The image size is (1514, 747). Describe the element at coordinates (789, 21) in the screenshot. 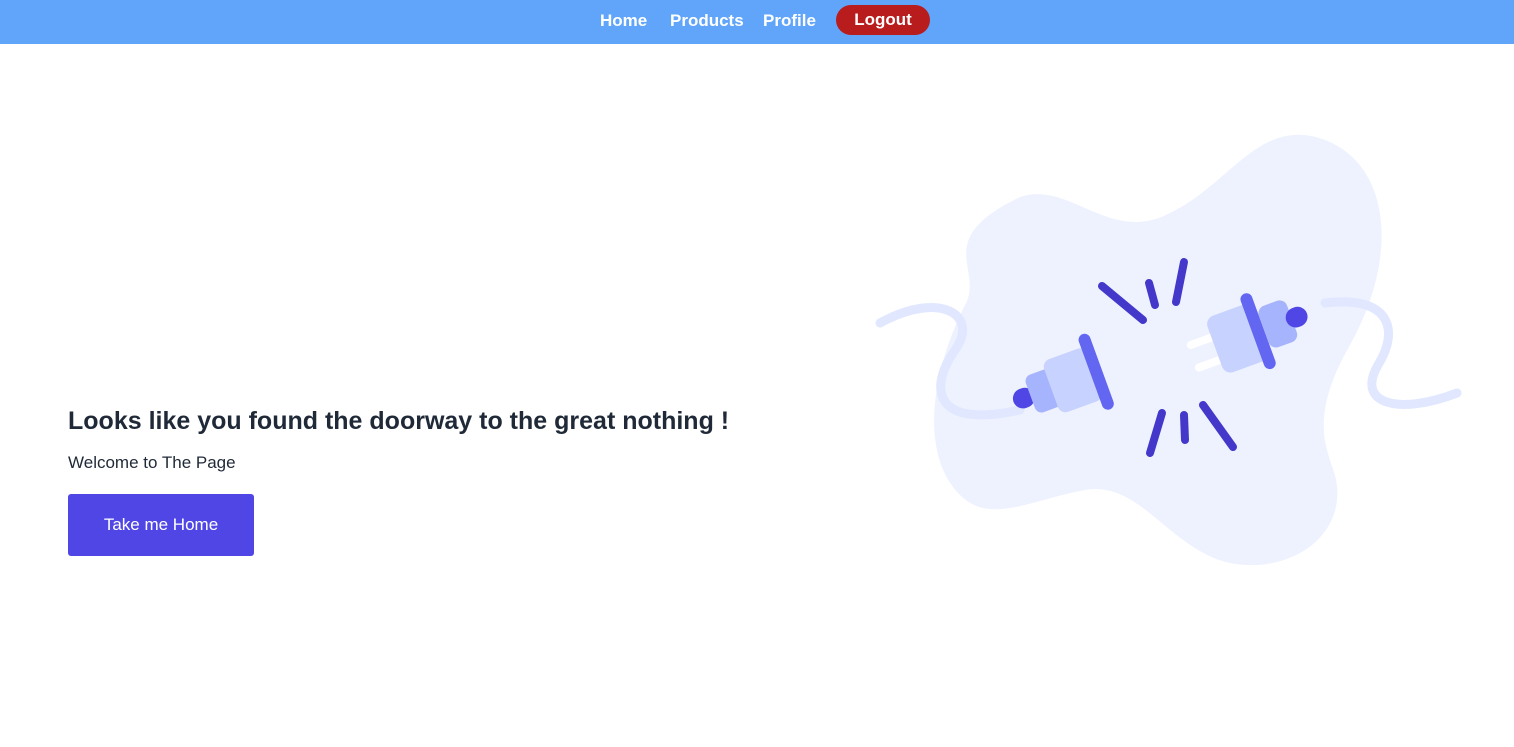

I see `nav-link-profile: Profile` at that location.